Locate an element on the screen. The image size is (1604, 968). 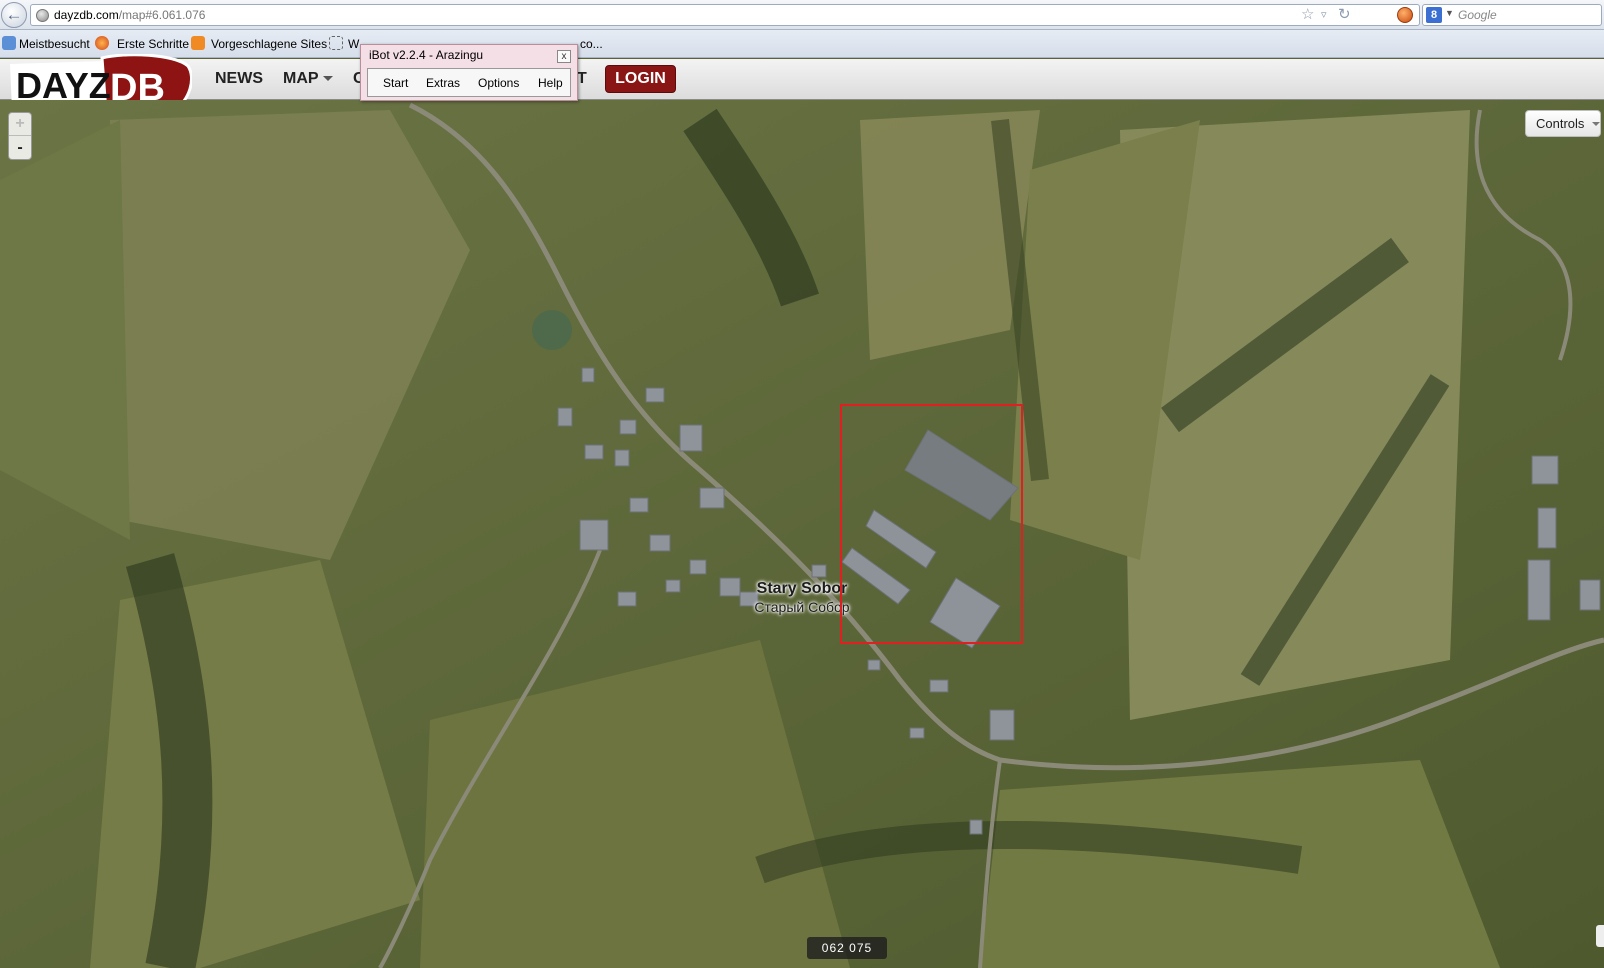
login-button: LOGIN is located at coordinates (640, 79).